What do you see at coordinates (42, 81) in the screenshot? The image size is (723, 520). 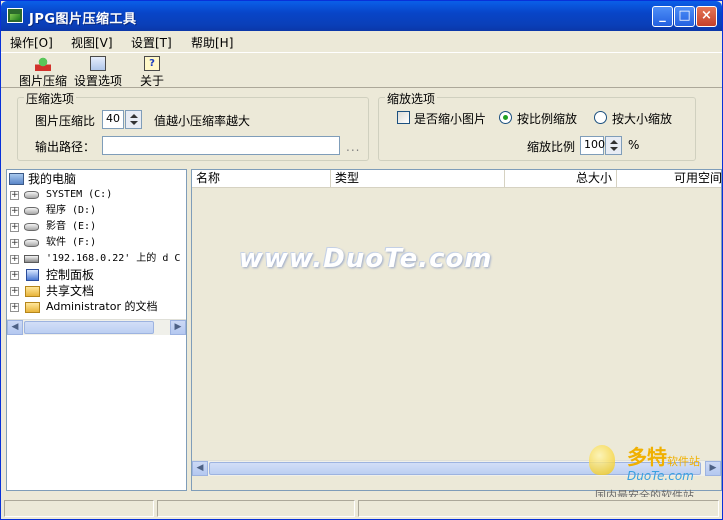 I see `compress-button-label: 图片压缩` at bounding box center [42, 81].